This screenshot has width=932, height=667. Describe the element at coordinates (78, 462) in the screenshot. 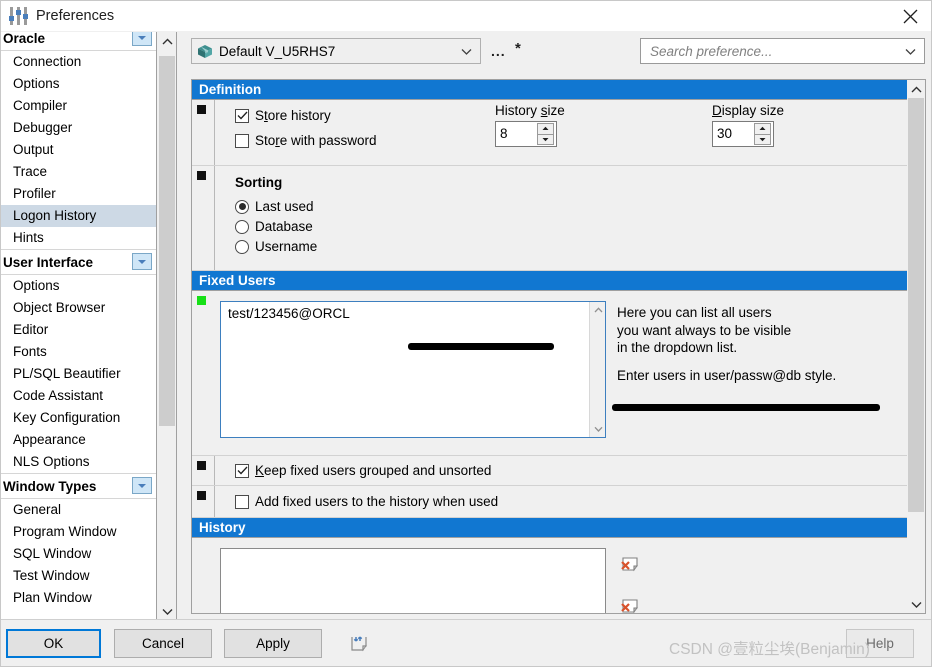

I see `sidebar-item-nls-options: NLS Options` at that location.